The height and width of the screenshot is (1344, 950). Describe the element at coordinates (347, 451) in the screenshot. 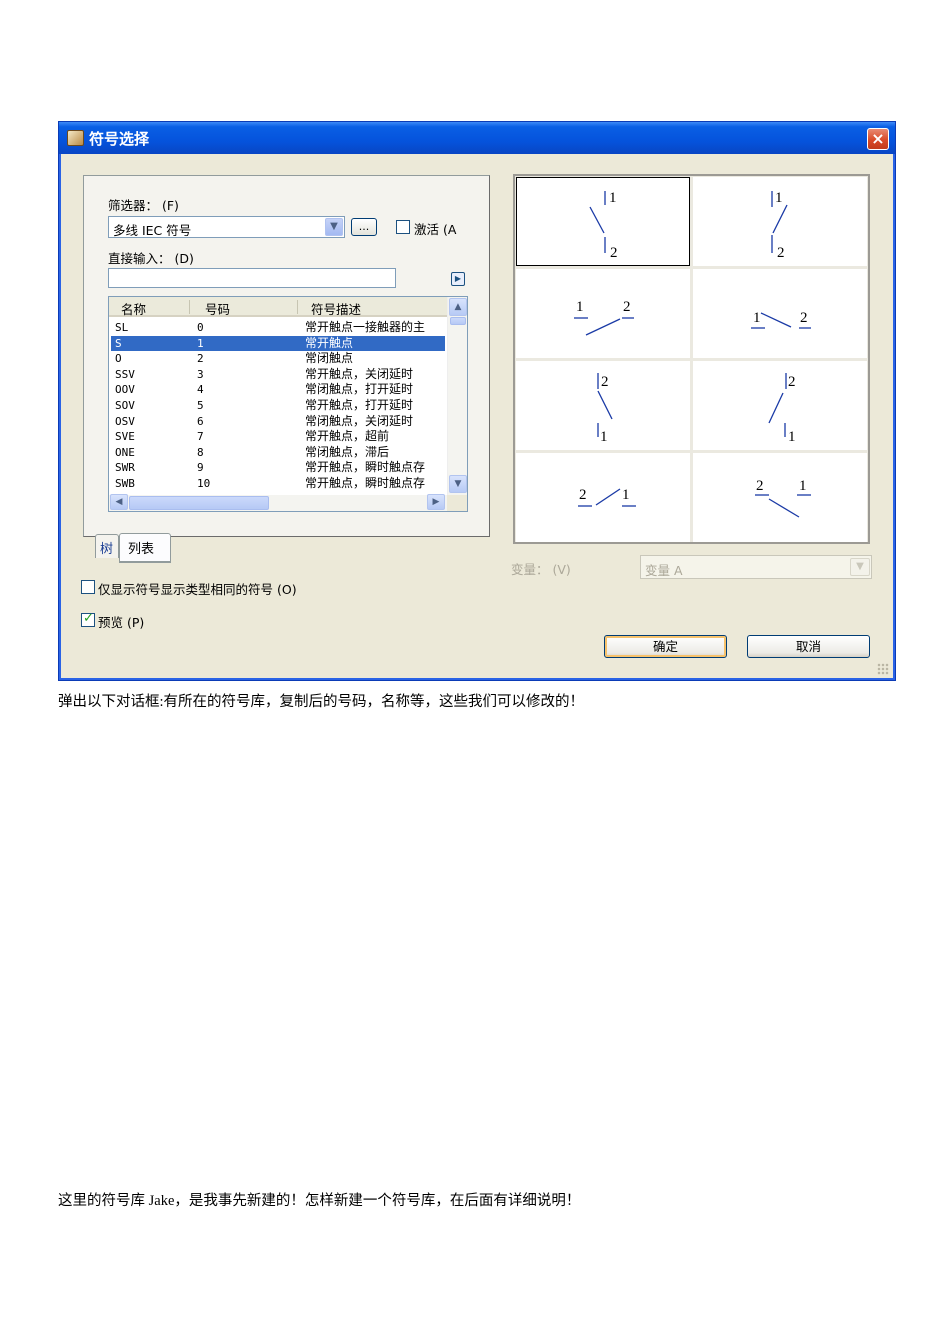

I see `list-cell-desc: 常闭触点，滞后` at that location.